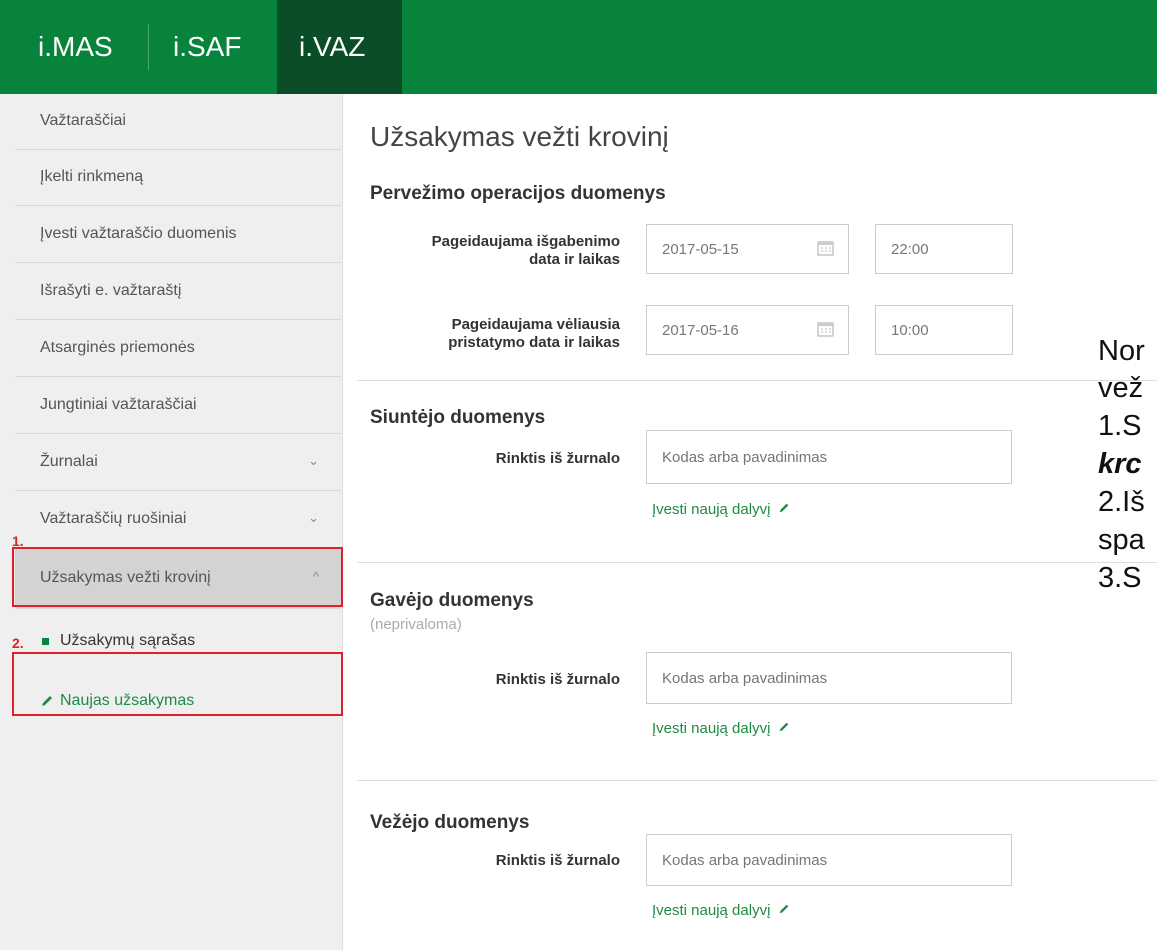  Describe the element at coordinates (148, 47) in the screenshot. I see `tab-separator` at that location.